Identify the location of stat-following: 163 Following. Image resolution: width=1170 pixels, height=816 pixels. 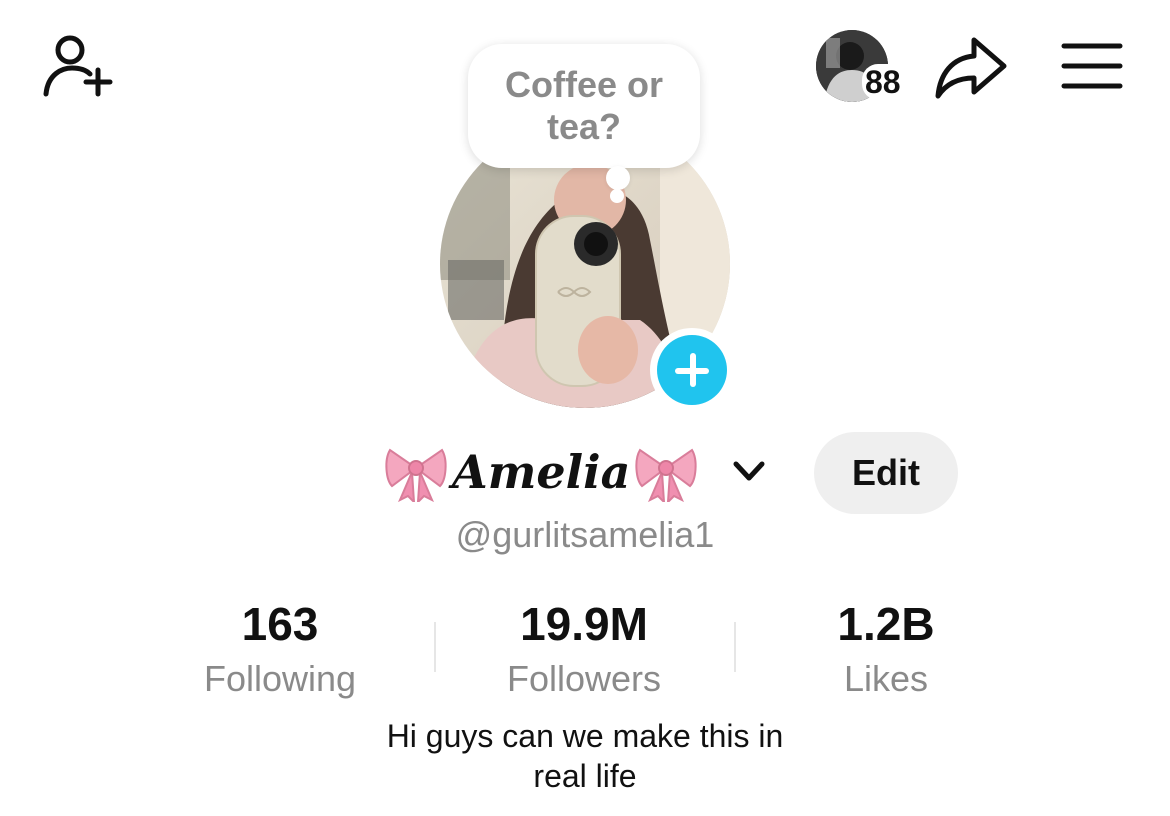
(280, 650).